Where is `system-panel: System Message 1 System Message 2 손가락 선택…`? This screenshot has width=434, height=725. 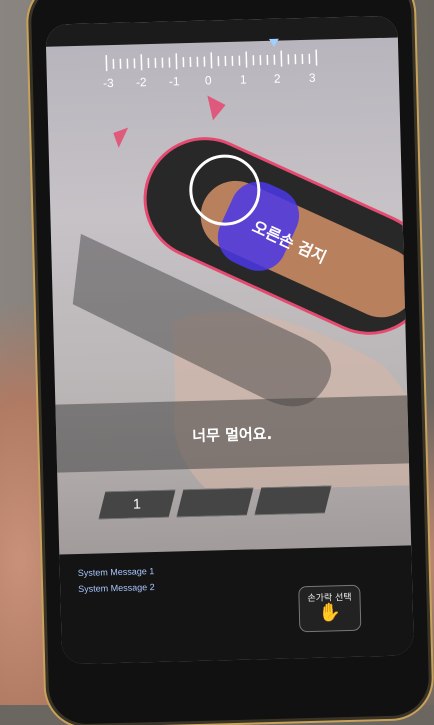 system-panel: System Message 1 System Message 2 손가락 선택… is located at coordinates (236, 604).